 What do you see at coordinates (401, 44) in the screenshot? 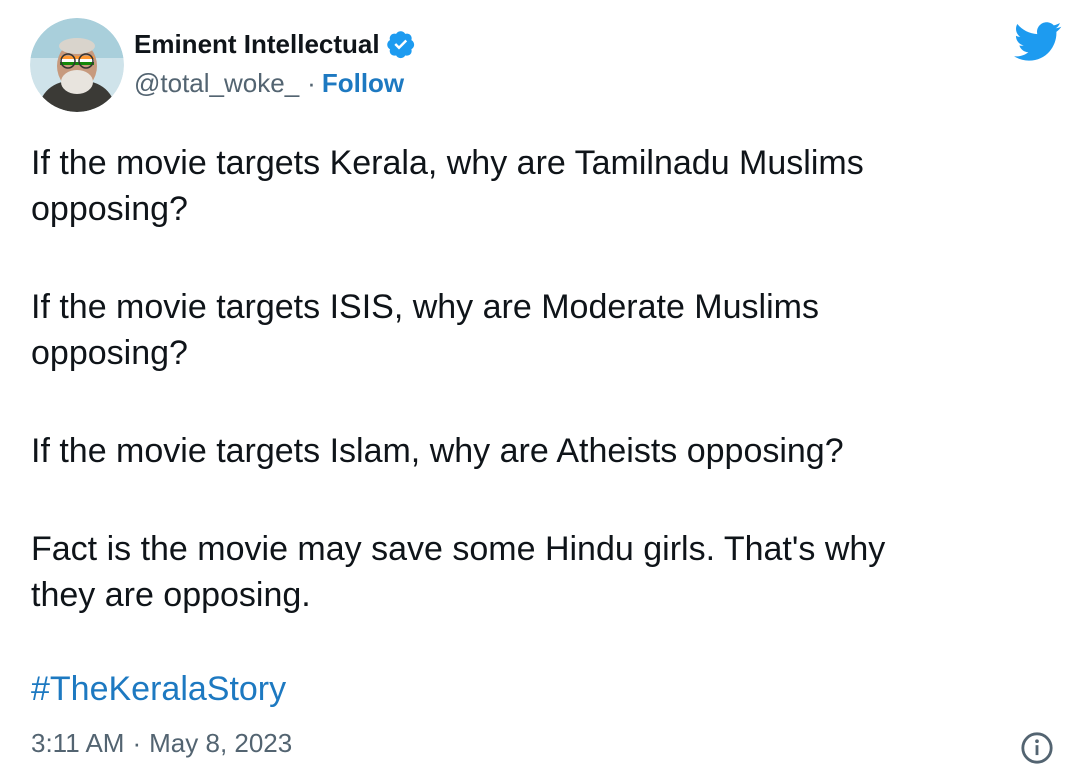
I see `verified-badge-icon` at bounding box center [401, 44].